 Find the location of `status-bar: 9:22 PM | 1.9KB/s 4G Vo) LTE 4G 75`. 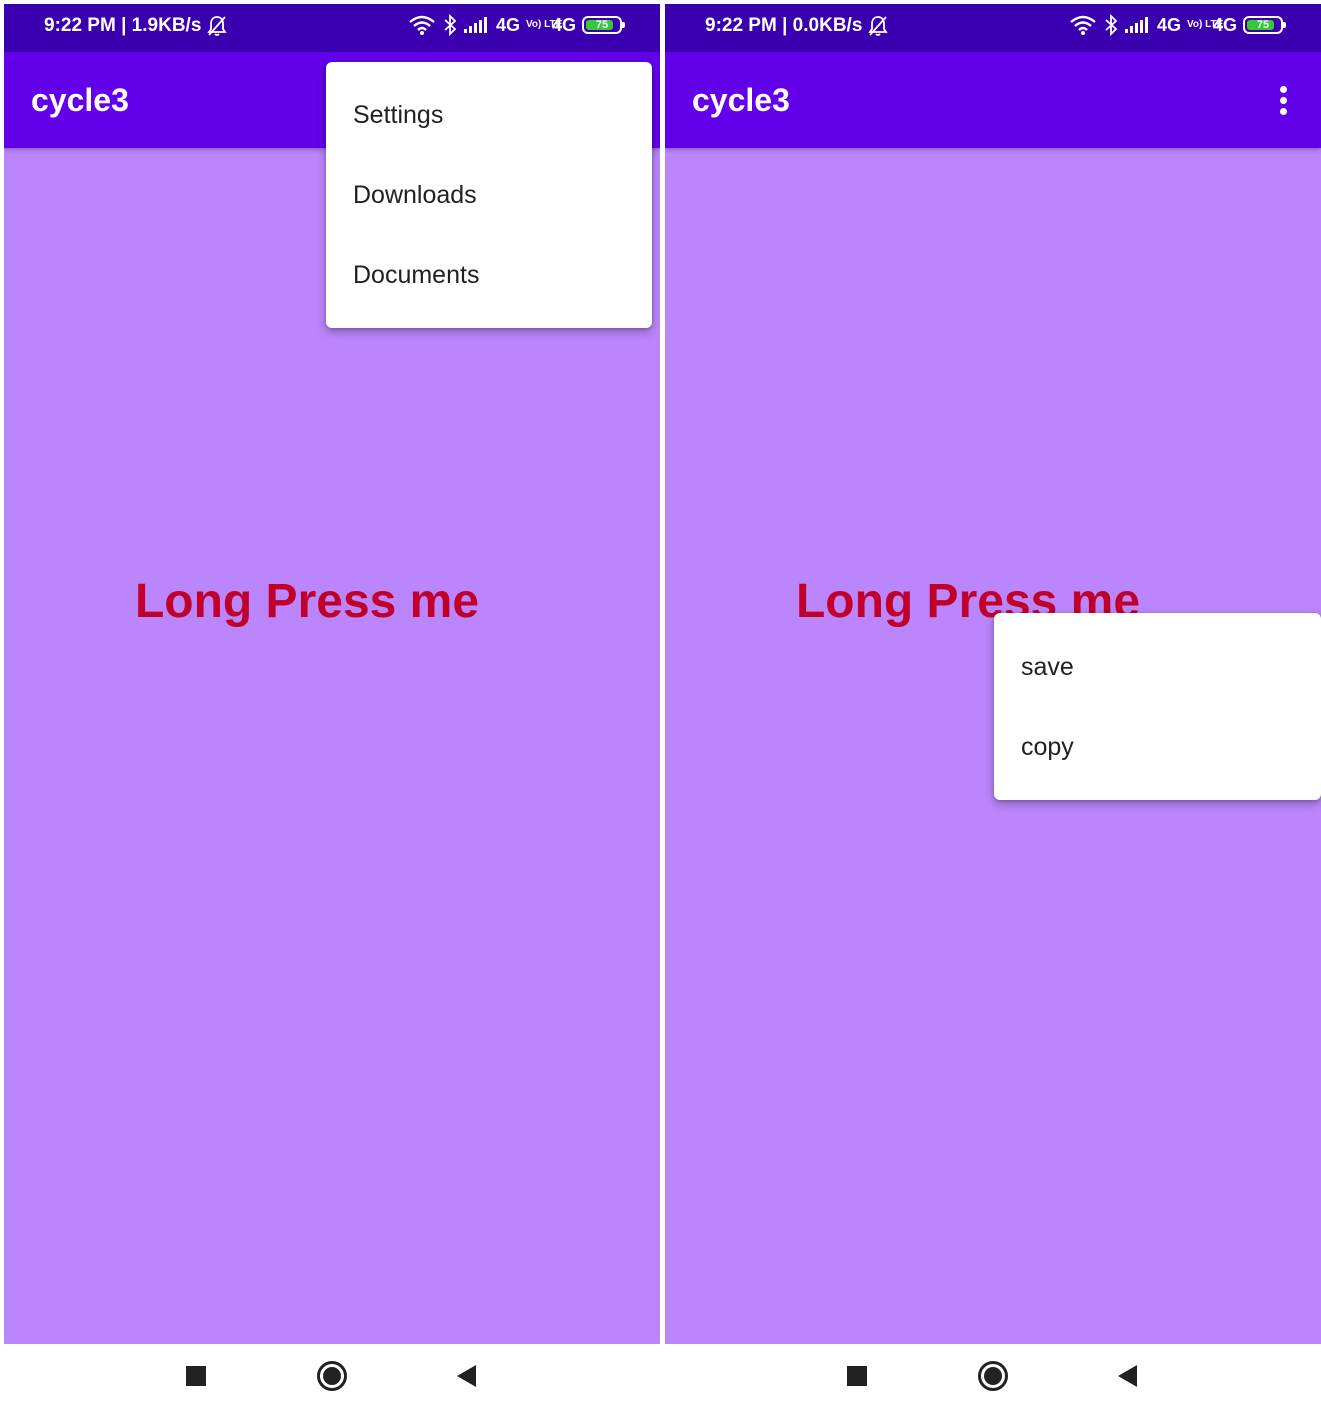

status-bar: 9:22 PM | 1.9KB/s 4G Vo) LTE 4G 75 is located at coordinates (332, 28).